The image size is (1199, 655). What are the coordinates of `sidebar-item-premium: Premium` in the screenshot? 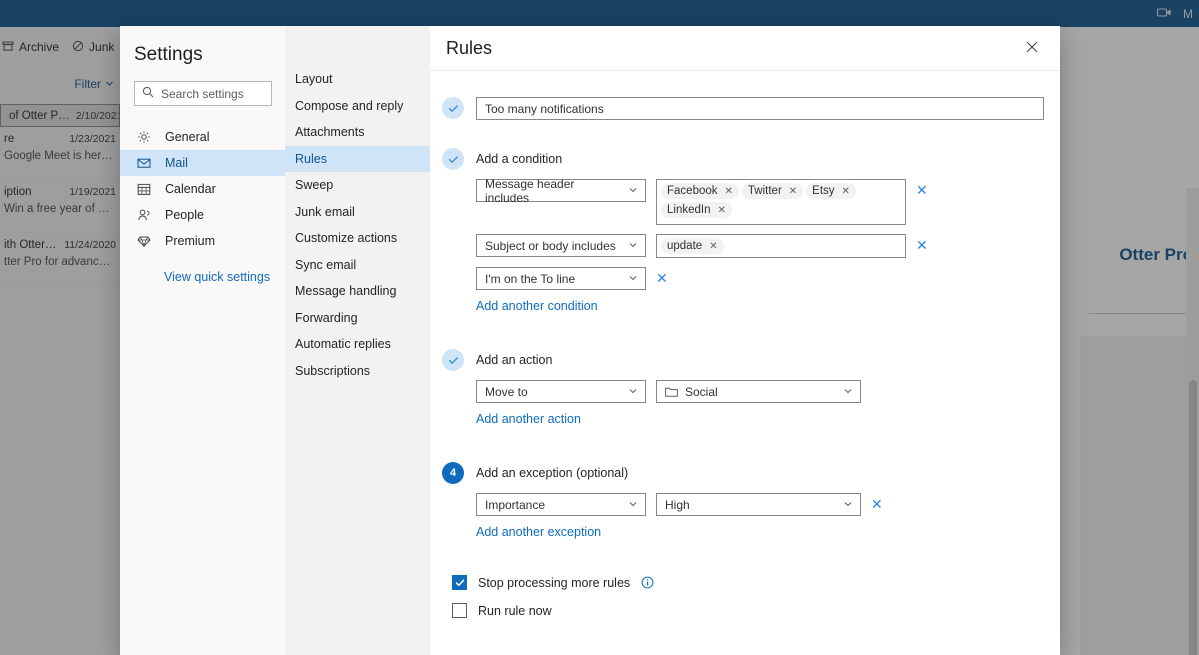 It's located at (202, 241).